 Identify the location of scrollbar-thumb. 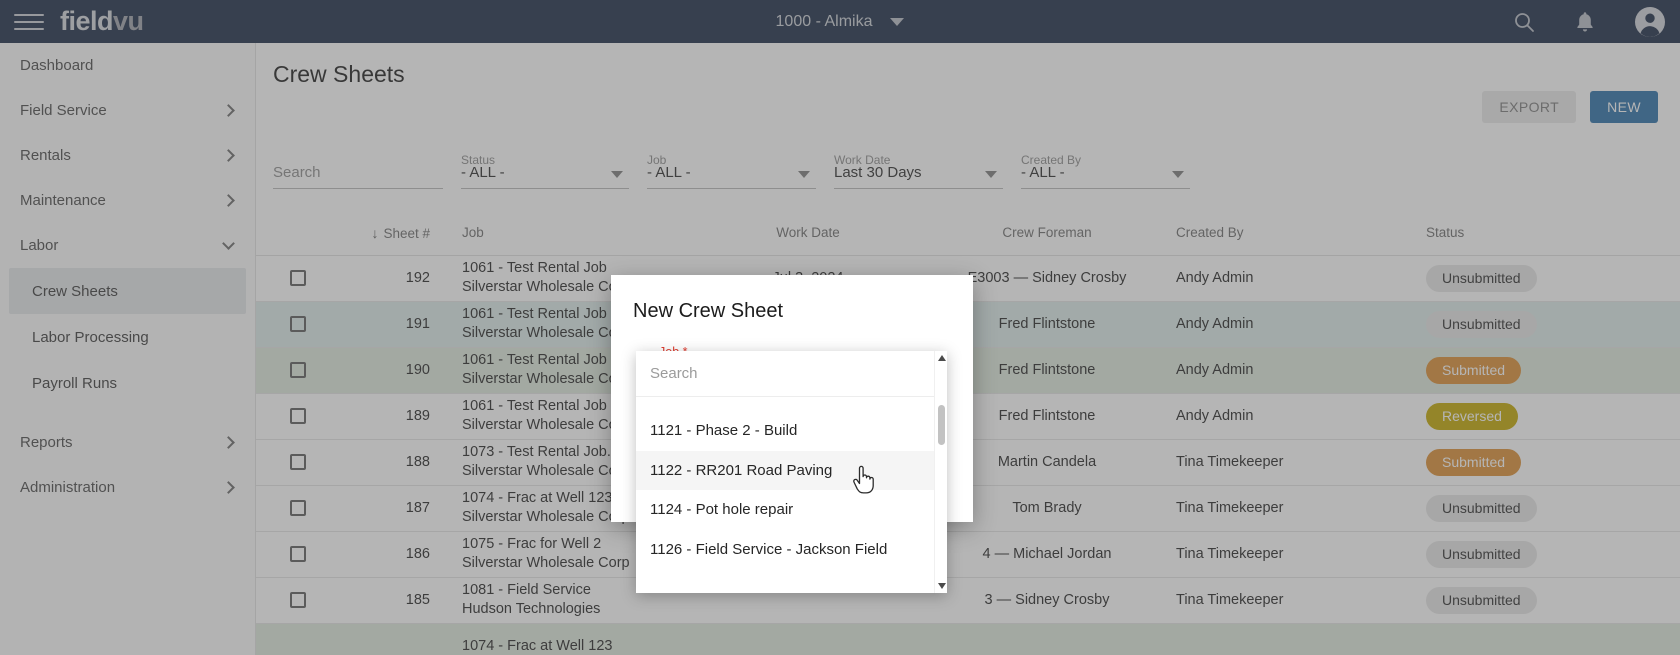
(941, 425).